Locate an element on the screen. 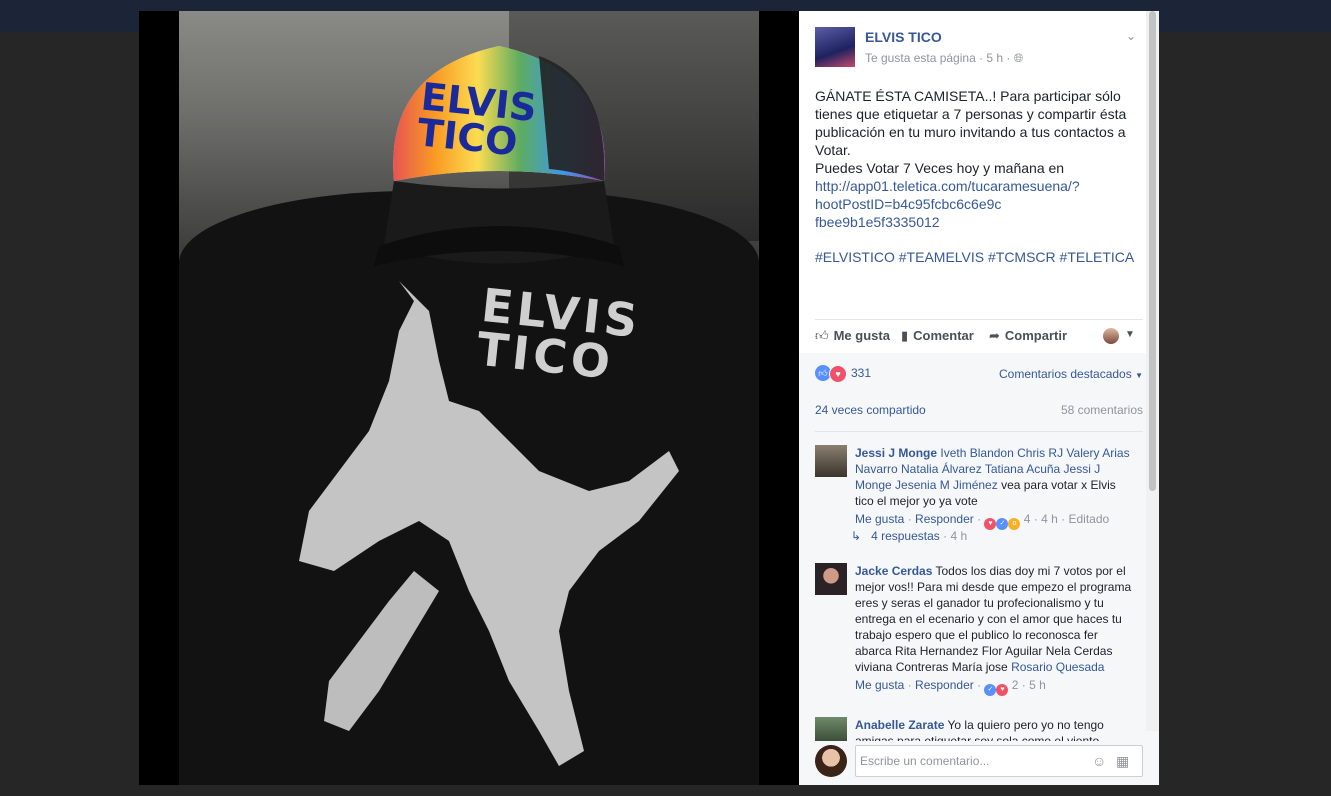 Image resolution: width=1331 pixels, height=796 pixels. photo-trucker-cap: ELVIS TICO is located at coordinates (499, 156).